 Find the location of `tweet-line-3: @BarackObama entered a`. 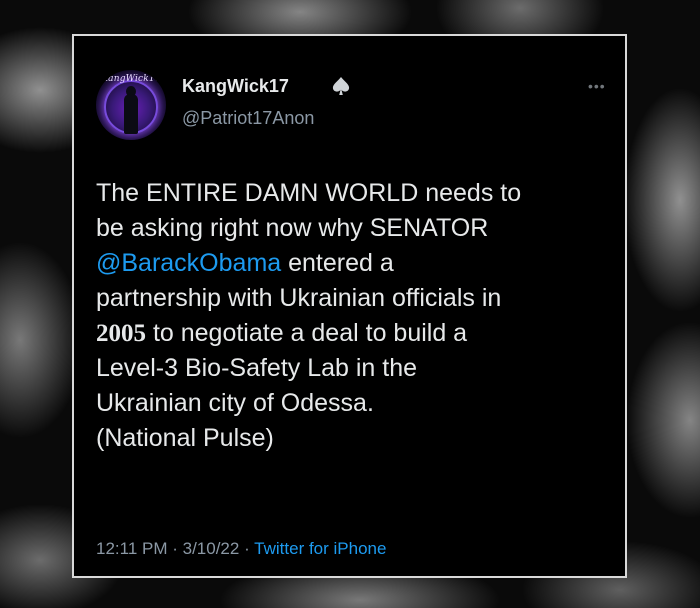

tweet-line-3: @BarackObama entered a is located at coordinates (356, 263).